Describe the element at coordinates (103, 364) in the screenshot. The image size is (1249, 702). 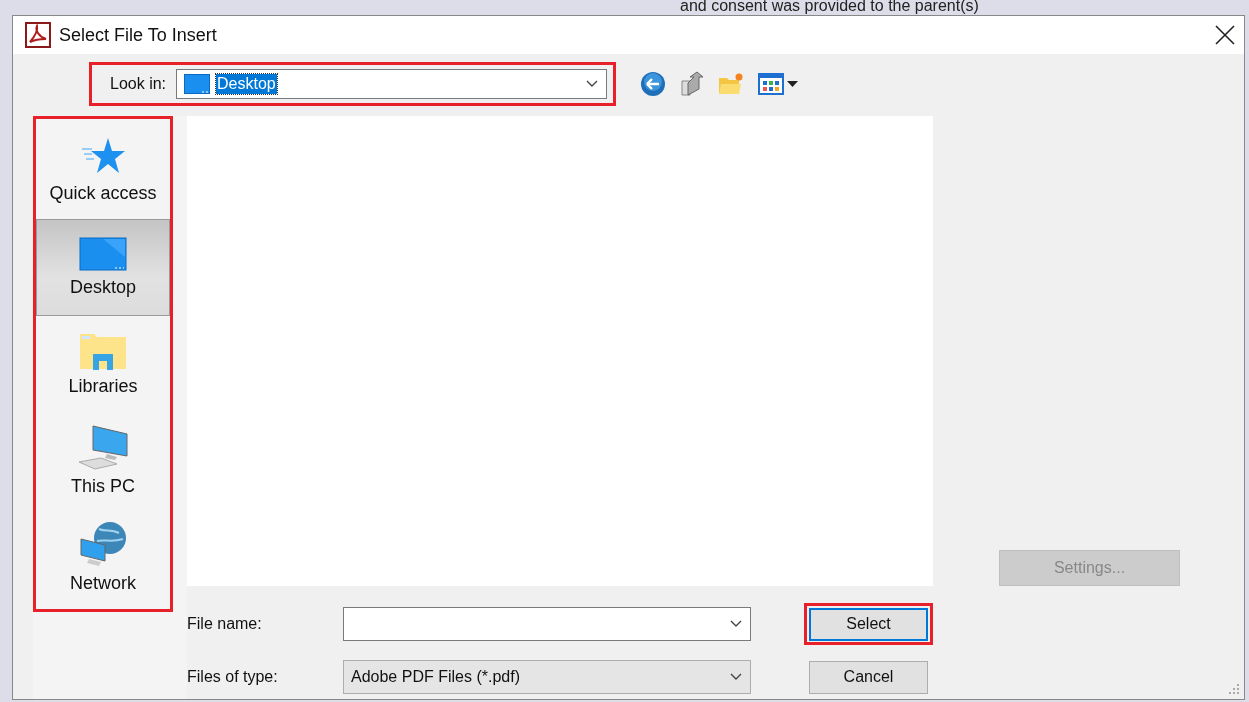
I see `place-item: Libraries` at that location.